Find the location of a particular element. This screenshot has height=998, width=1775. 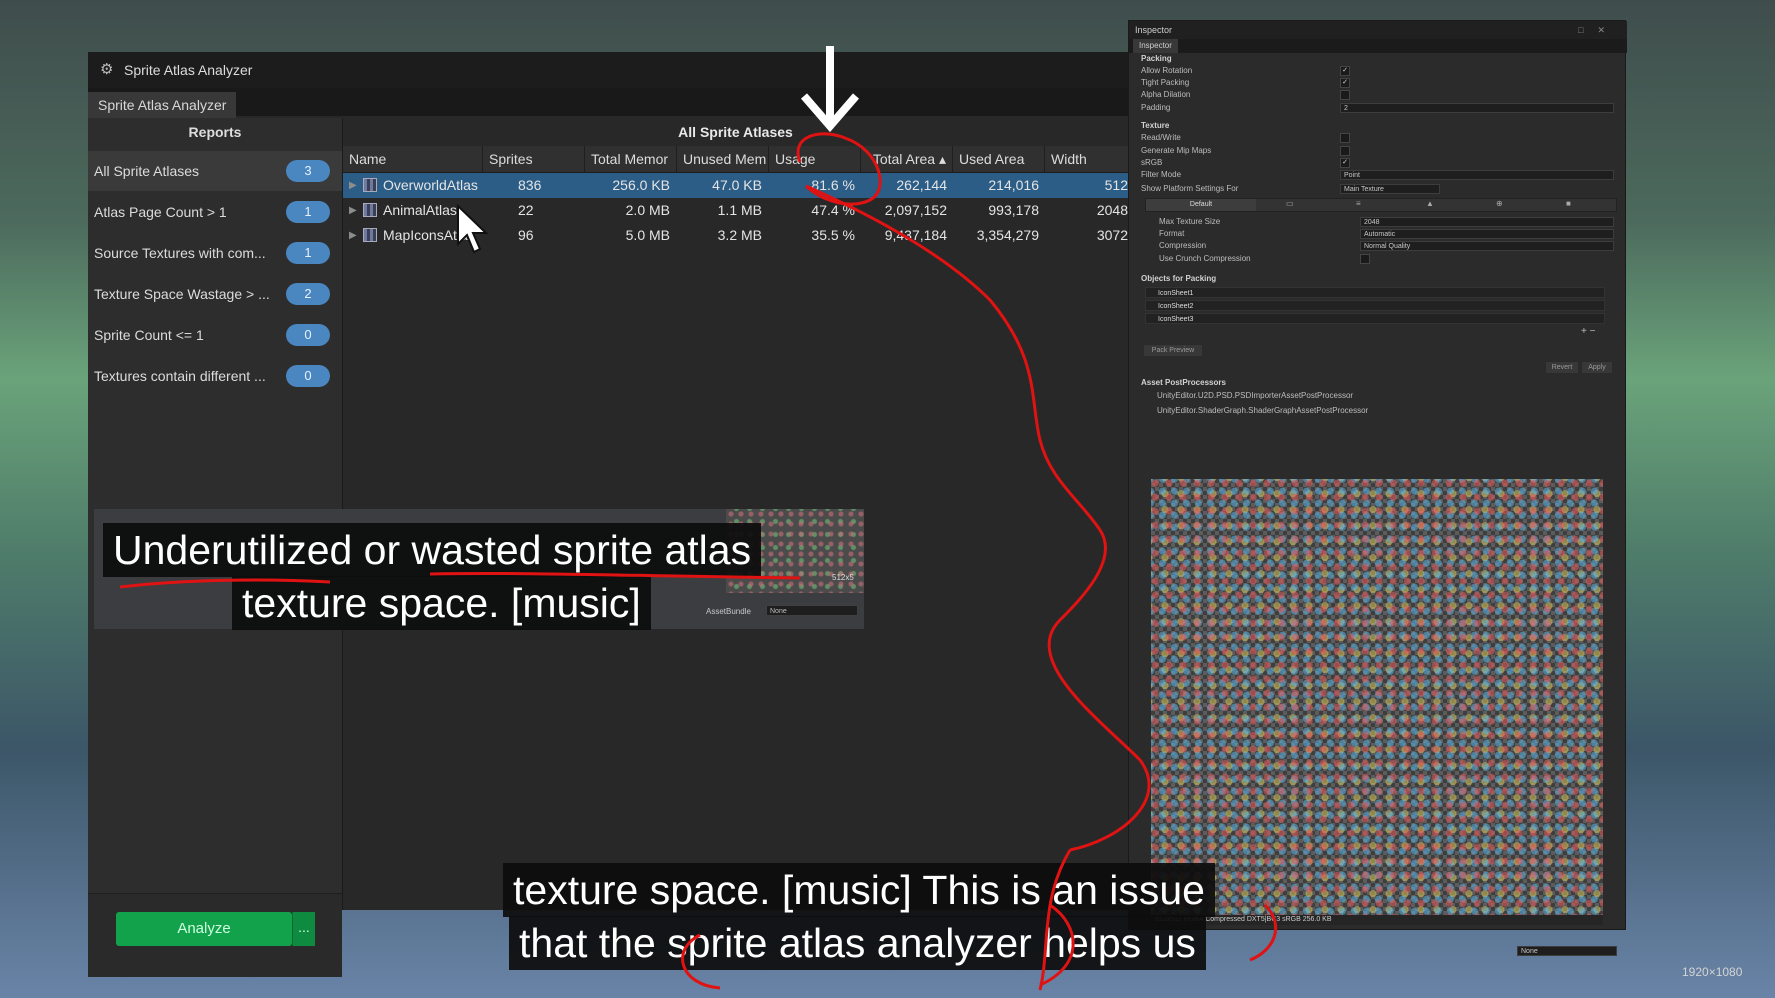

android-platform-icon: ▲ is located at coordinates (1430, 203).